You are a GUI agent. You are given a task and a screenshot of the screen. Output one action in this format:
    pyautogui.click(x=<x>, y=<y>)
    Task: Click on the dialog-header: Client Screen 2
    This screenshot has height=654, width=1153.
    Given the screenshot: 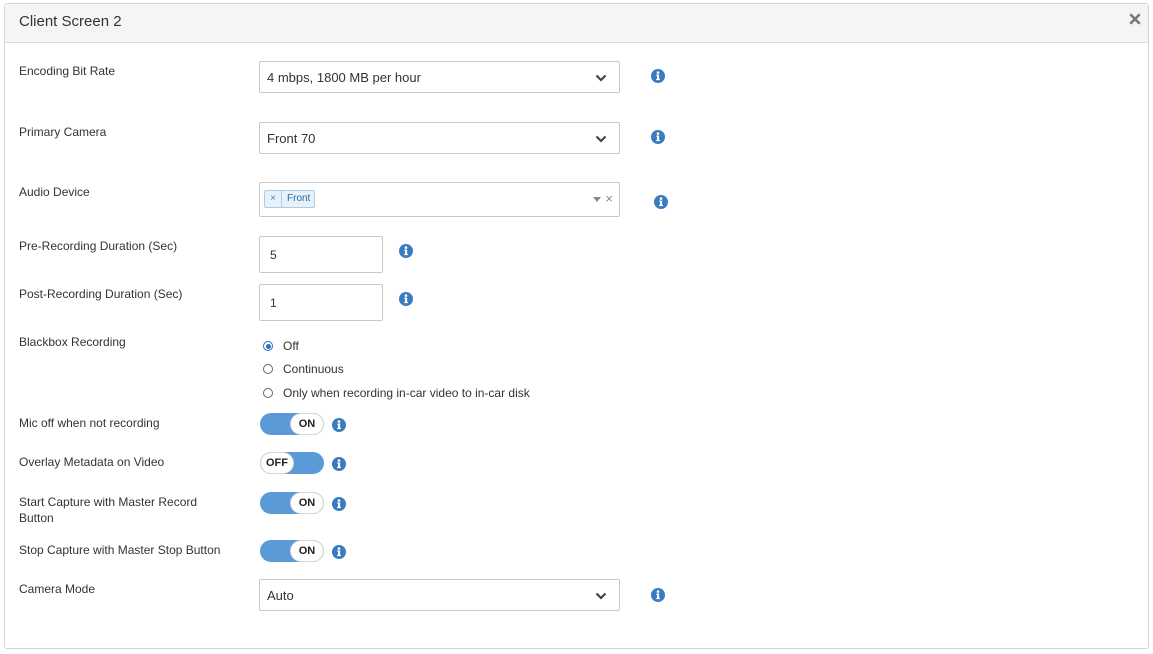 What is the action you would take?
    pyautogui.click(x=576, y=23)
    